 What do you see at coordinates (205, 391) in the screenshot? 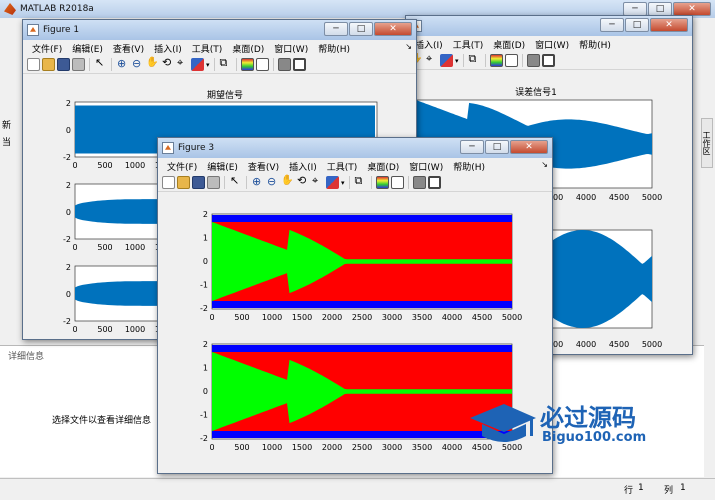
I see `ytick-label: 0` at bounding box center [205, 391].